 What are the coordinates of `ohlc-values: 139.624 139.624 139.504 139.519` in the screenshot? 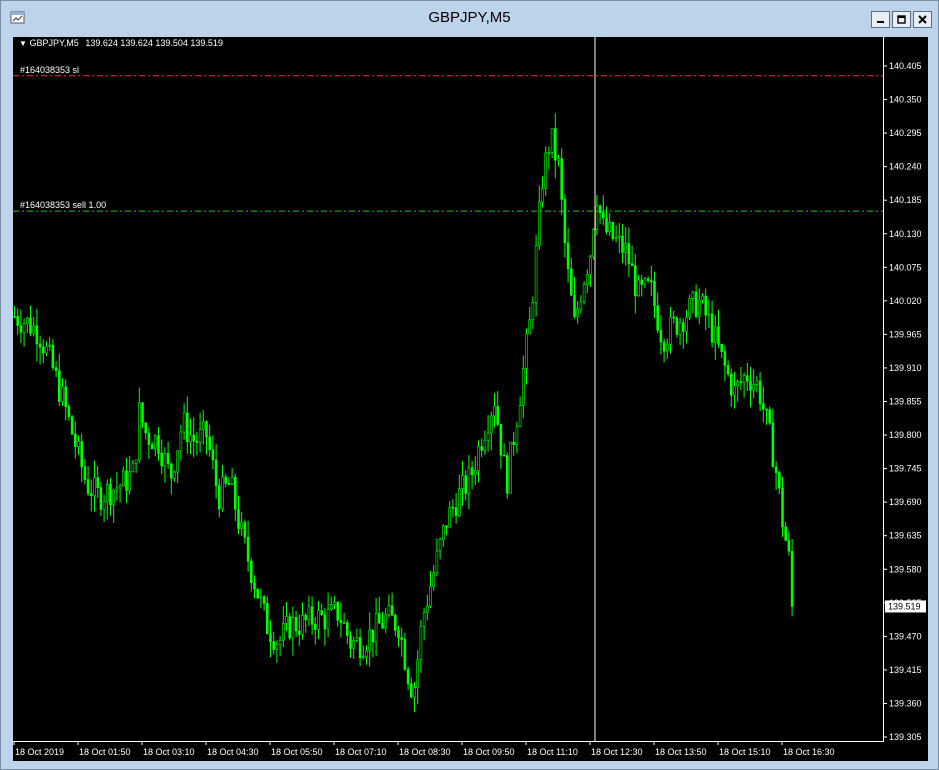 It's located at (154, 43).